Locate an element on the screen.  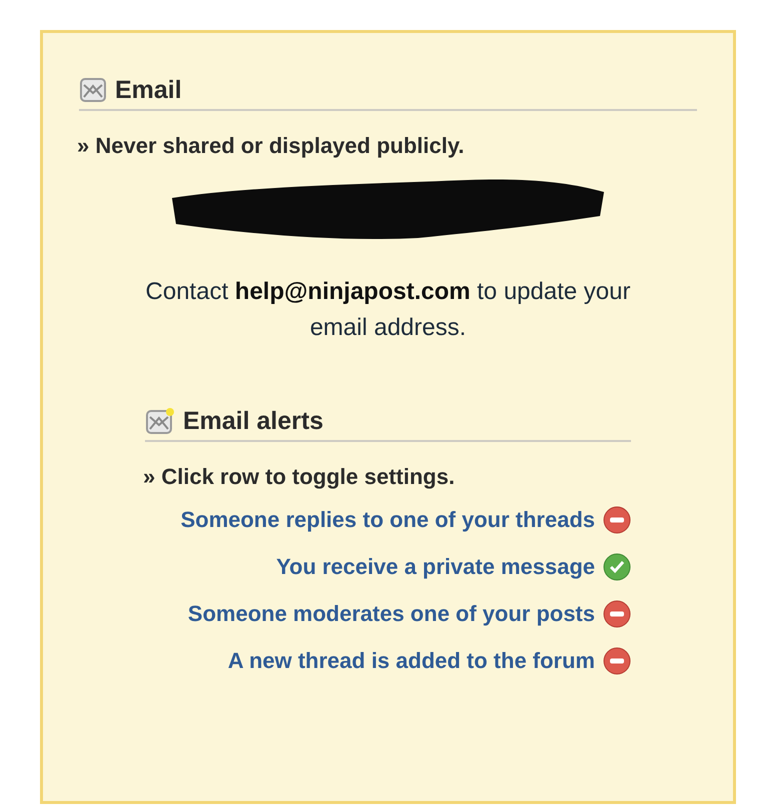
alert-toggle-row: You receive a private message is located at coordinates (453, 566).